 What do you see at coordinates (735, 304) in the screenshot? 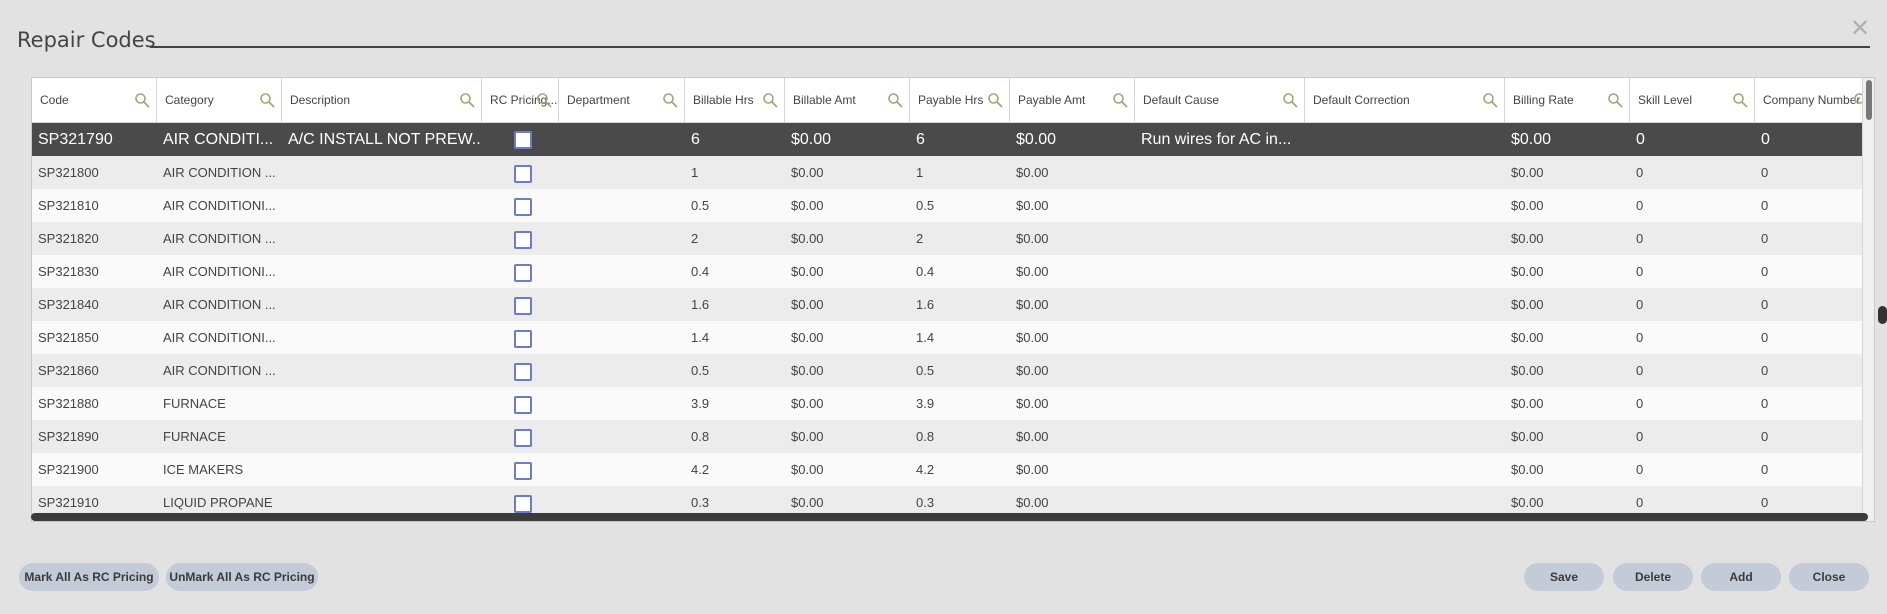
I see `cell-billable-hrs: 1.6` at bounding box center [735, 304].